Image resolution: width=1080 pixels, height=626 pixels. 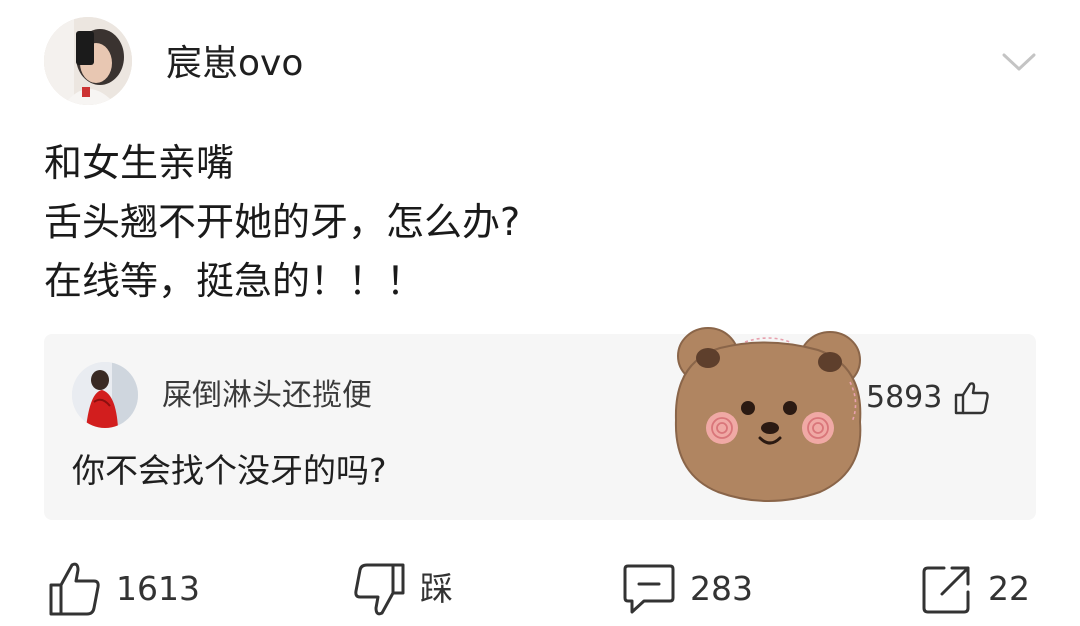 I want to click on share-count: 22, so click(x=1009, y=588).